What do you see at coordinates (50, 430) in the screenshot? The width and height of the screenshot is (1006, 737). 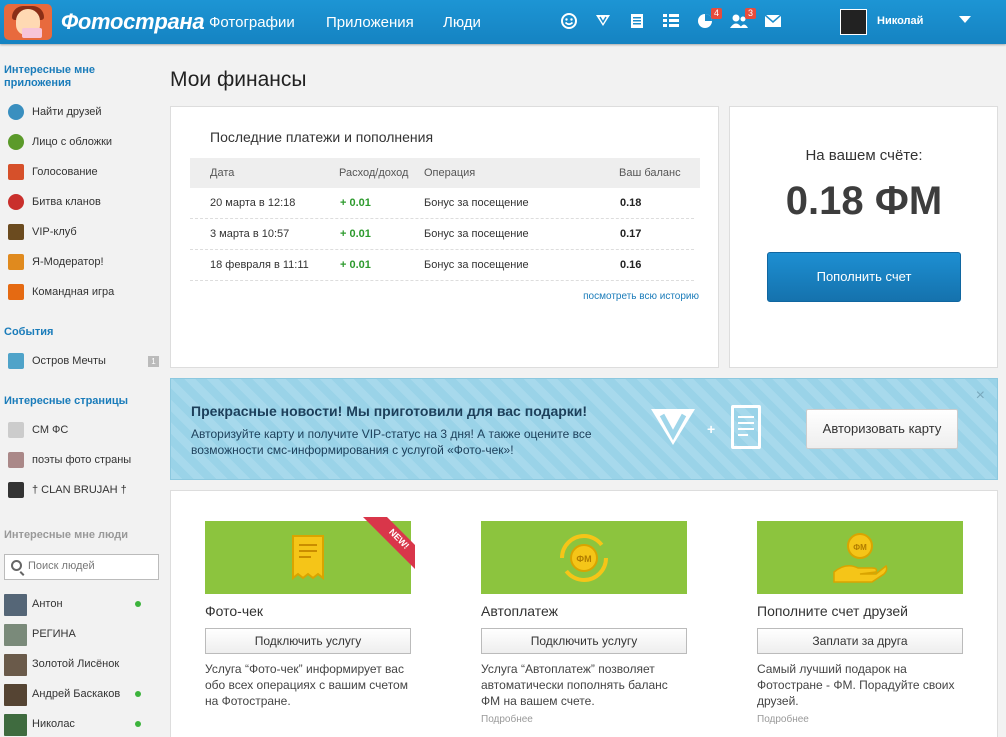 I see `sidebar-item-label: СМ ФС` at bounding box center [50, 430].